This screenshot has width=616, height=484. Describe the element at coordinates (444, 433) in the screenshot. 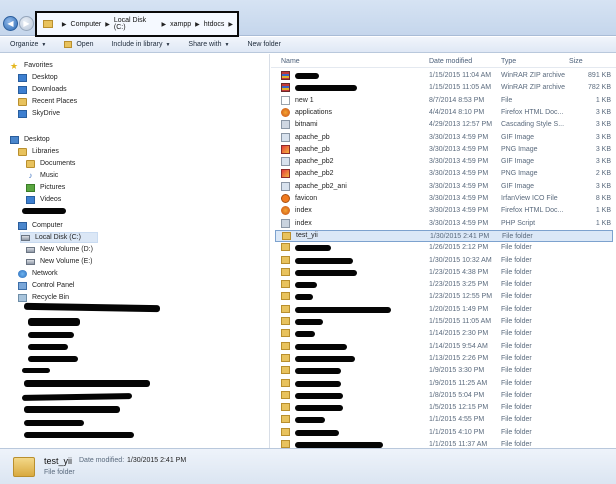

I see `folder-row: 1/1/2015 4:10 PM File folder` at that location.